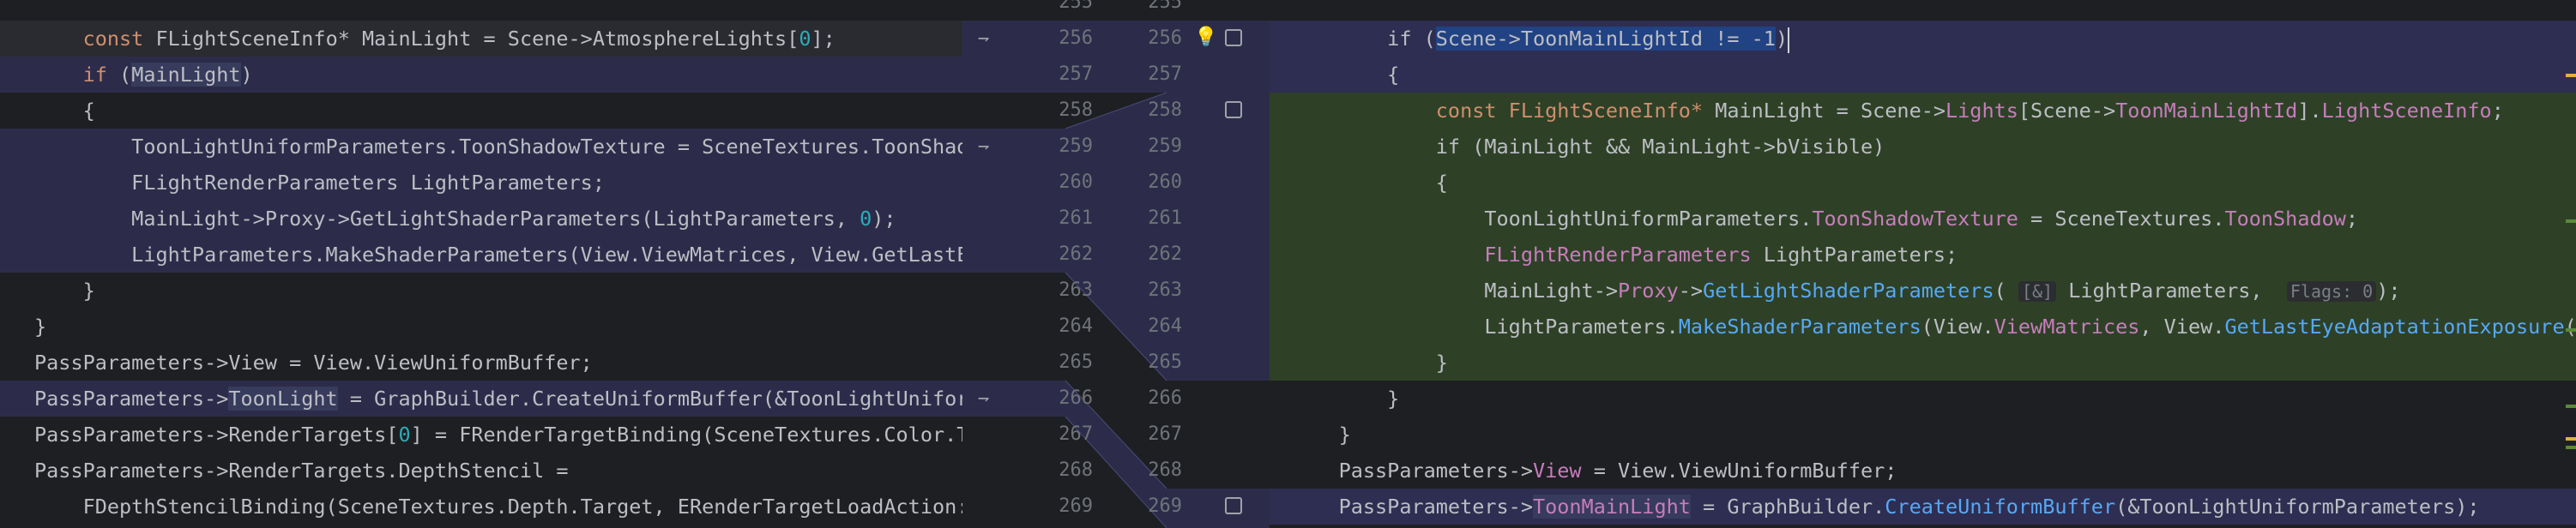 The width and height of the screenshot is (2576, 528). What do you see at coordinates (2037, 291) in the screenshot?
I see `inlay-hint: [&]` at bounding box center [2037, 291].